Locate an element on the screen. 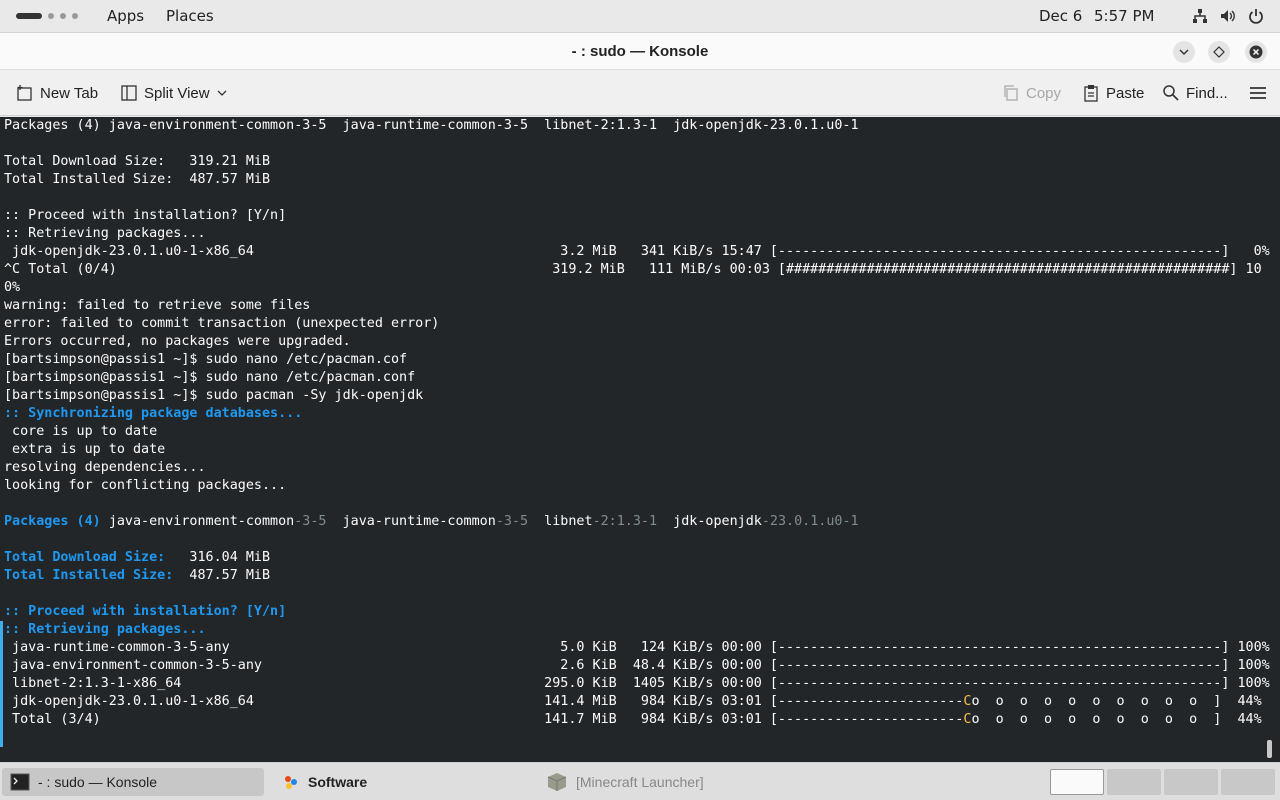 The height and width of the screenshot is (800, 1280). terminal-segment: -2:1.3-1 is located at coordinates (625, 521).